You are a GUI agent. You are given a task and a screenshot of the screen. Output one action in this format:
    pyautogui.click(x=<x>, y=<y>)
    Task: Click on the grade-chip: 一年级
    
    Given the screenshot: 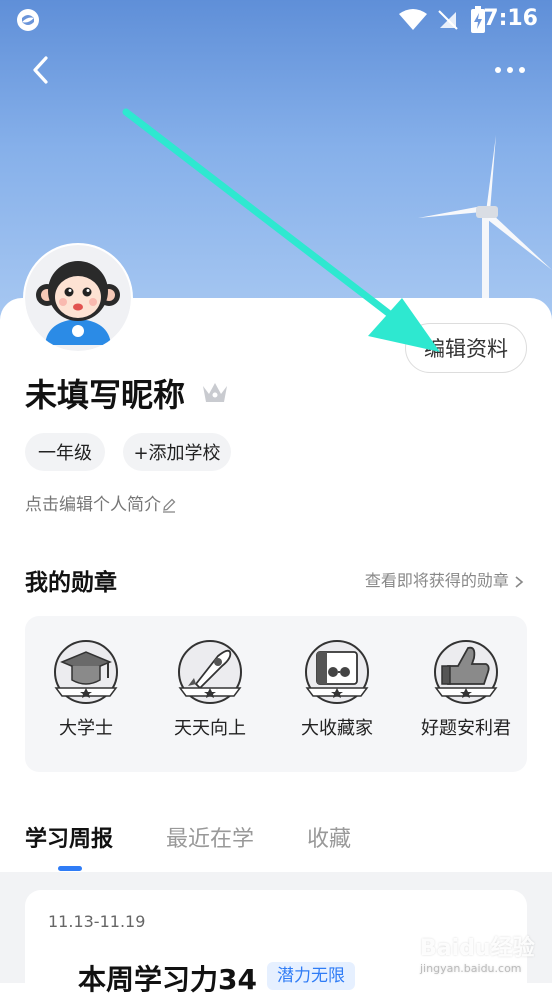 What is the action you would take?
    pyautogui.click(x=65, y=452)
    